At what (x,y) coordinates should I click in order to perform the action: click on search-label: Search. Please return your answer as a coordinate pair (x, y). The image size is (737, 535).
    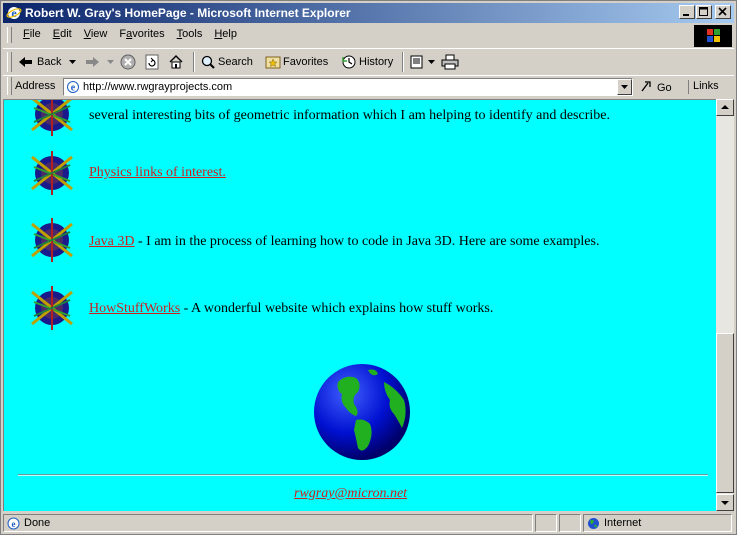
    Looking at the image, I should click on (235, 62).